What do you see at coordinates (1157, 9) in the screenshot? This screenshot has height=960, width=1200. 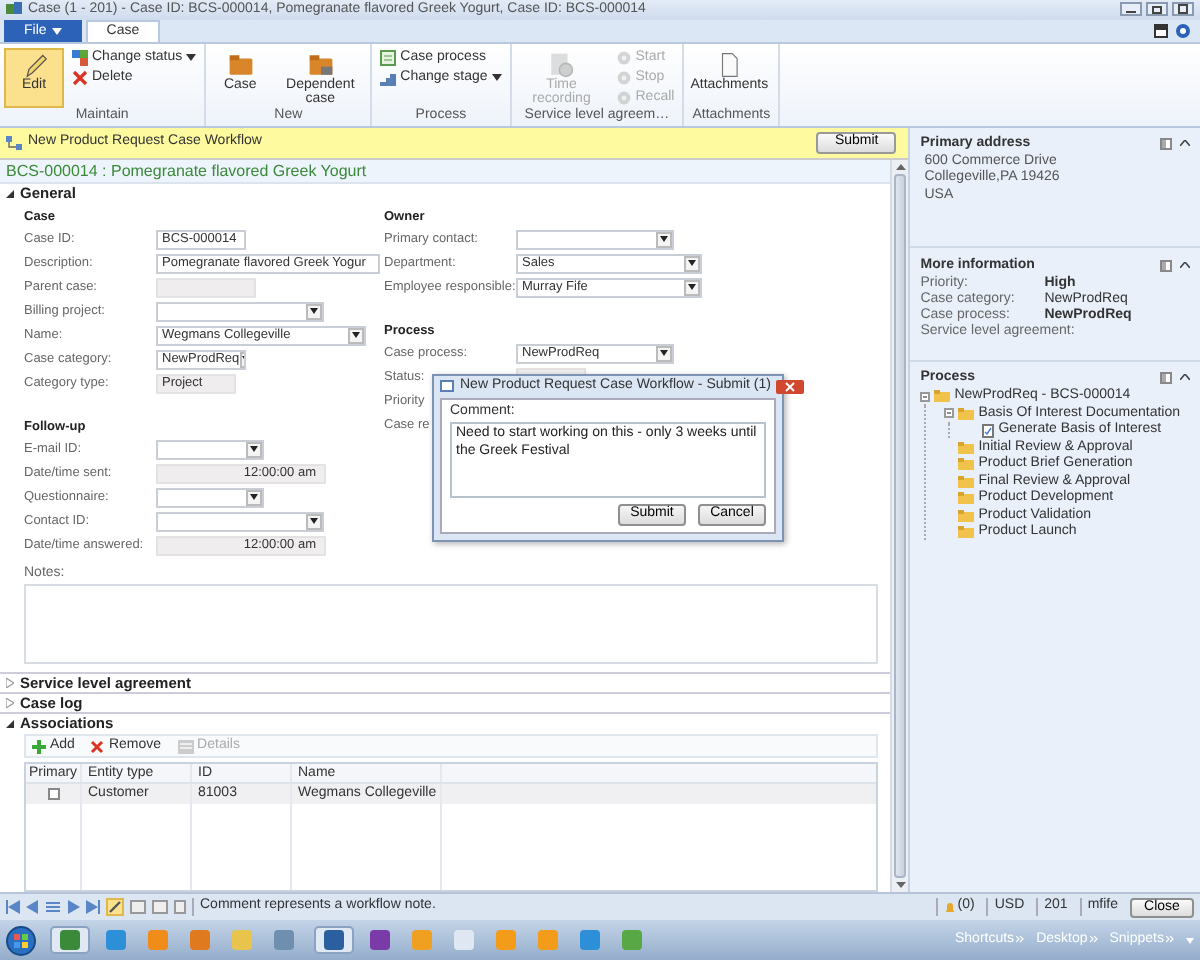 I see `restore-button` at bounding box center [1157, 9].